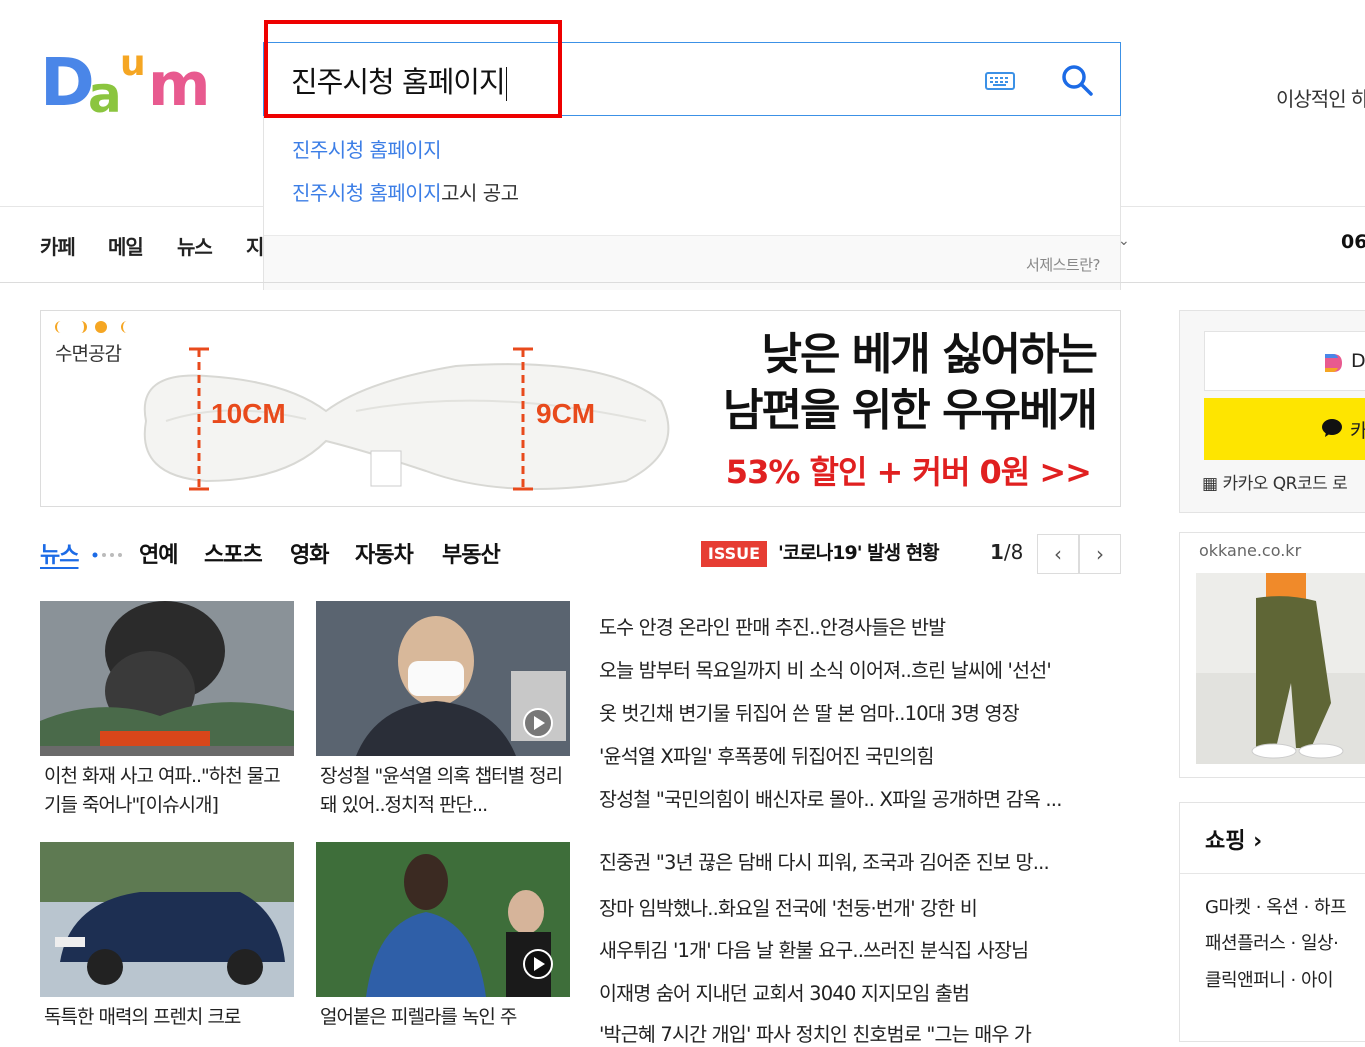 This screenshot has width=1365, height=1047. What do you see at coordinates (59, 553) in the screenshot?
I see `tab-news: 뉴스` at bounding box center [59, 553].